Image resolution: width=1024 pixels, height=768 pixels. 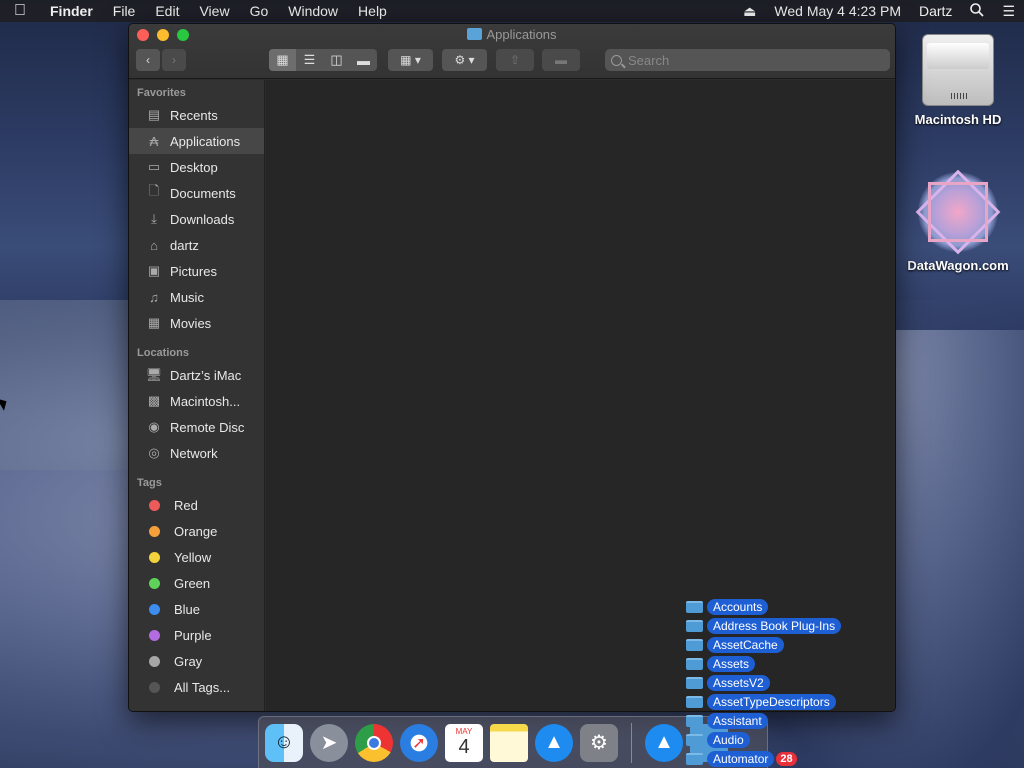 I want to click on sidebar-item-movies: ▦ Movies, so click(x=196, y=323).